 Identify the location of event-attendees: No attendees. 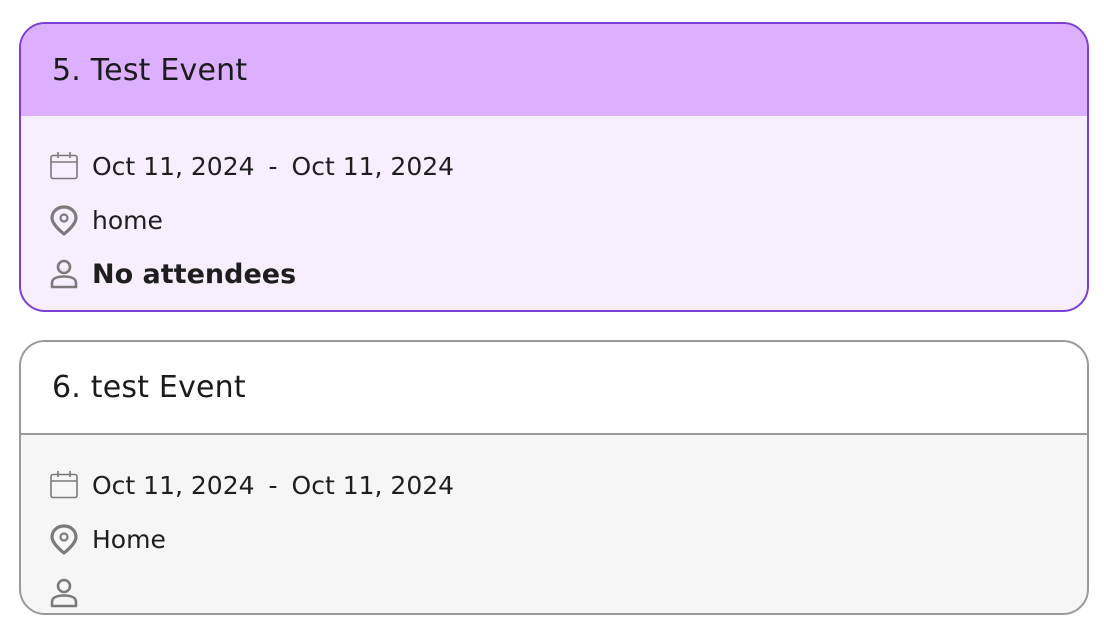
(194, 274).